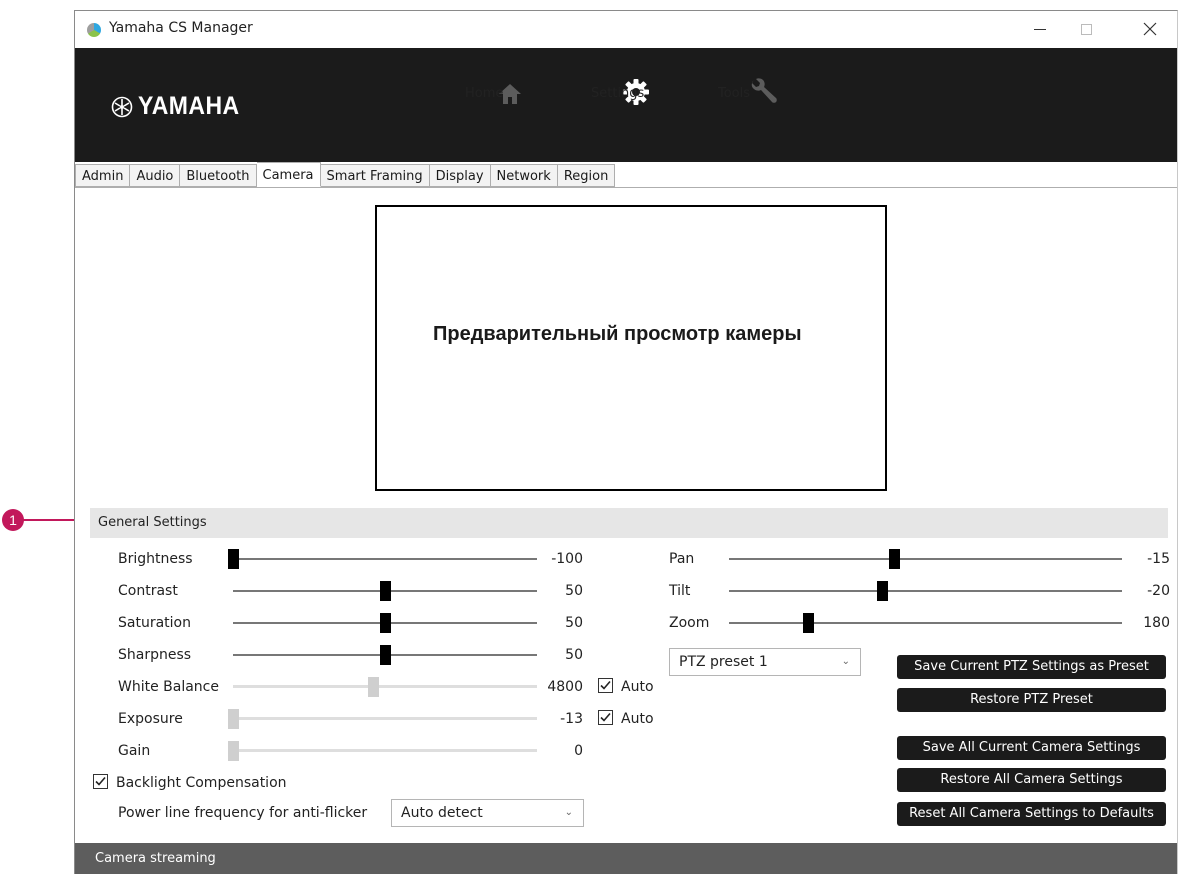 This screenshot has width=1178, height=874. I want to click on zoom-label: Zoom, so click(689, 623).